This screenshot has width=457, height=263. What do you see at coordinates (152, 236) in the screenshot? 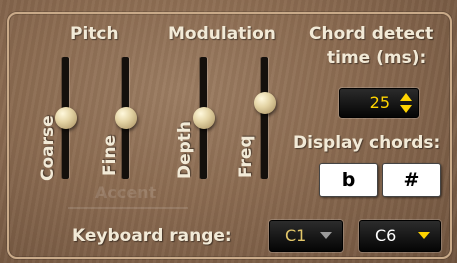
I see `keyboard-range-heading: Keyboard range:` at bounding box center [152, 236].